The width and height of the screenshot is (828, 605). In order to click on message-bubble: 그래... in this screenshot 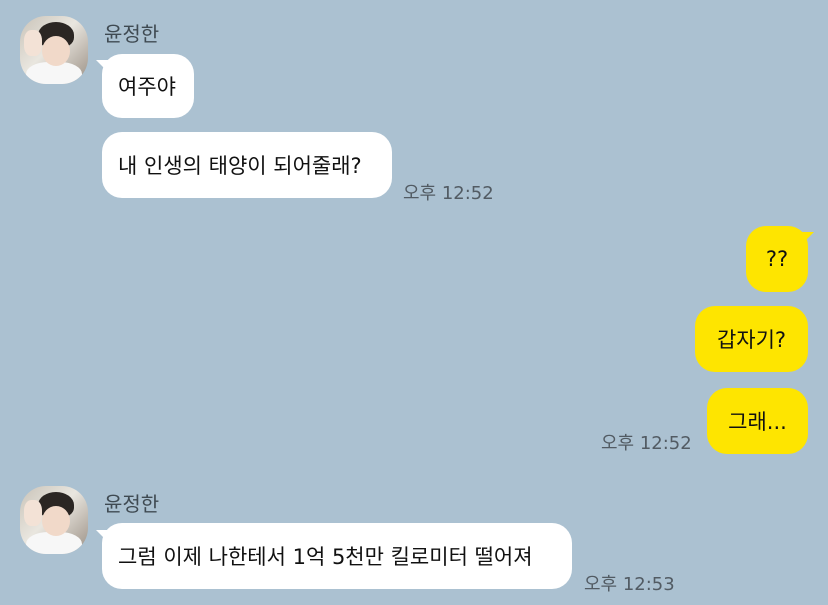, I will do `click(757, 421)`.